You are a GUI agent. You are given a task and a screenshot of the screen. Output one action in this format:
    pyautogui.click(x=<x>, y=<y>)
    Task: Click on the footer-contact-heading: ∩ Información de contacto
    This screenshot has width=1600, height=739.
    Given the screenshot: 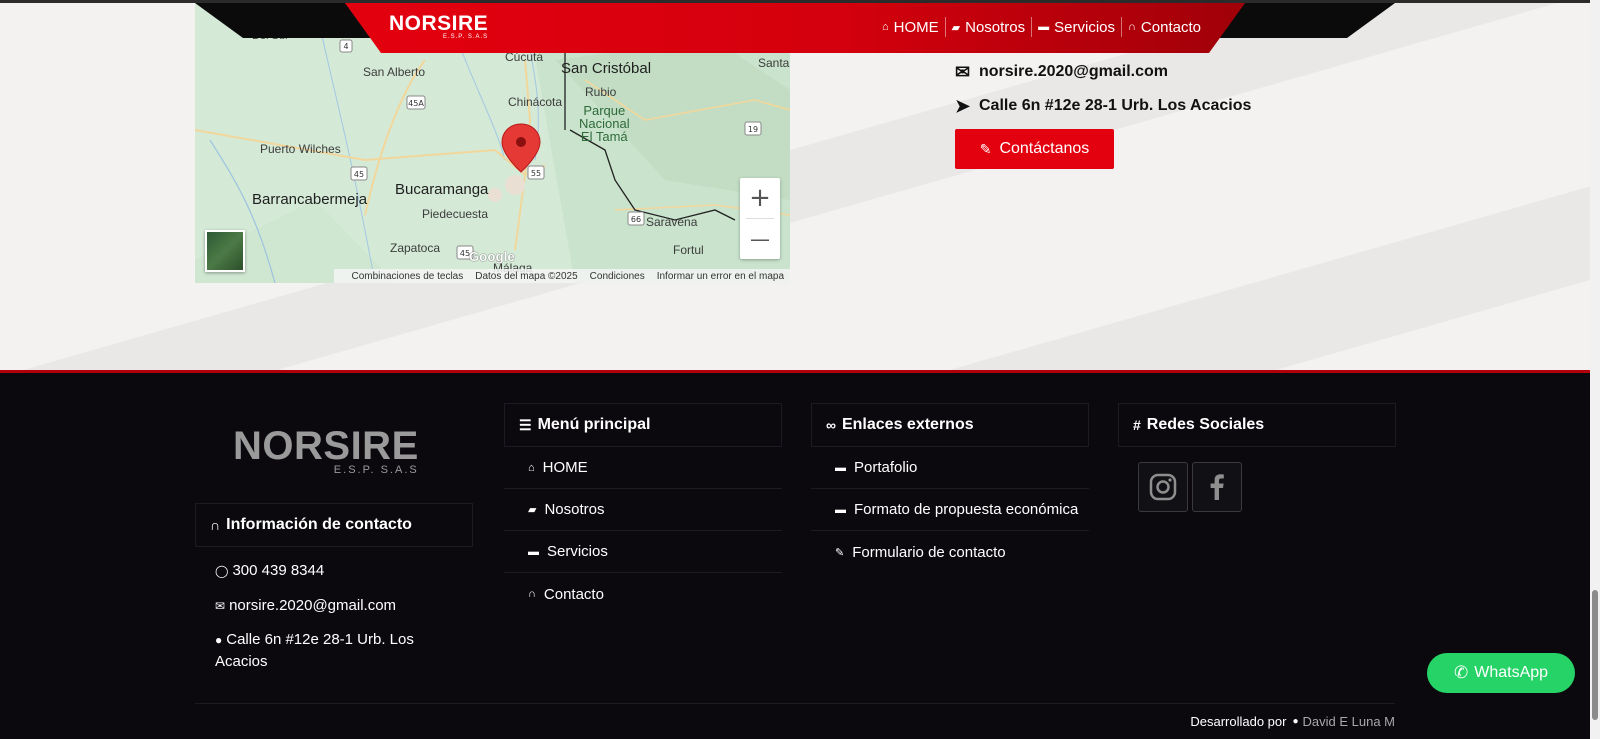 What is the action you would take?
    pyautogui.click(x=334, y=525)
    